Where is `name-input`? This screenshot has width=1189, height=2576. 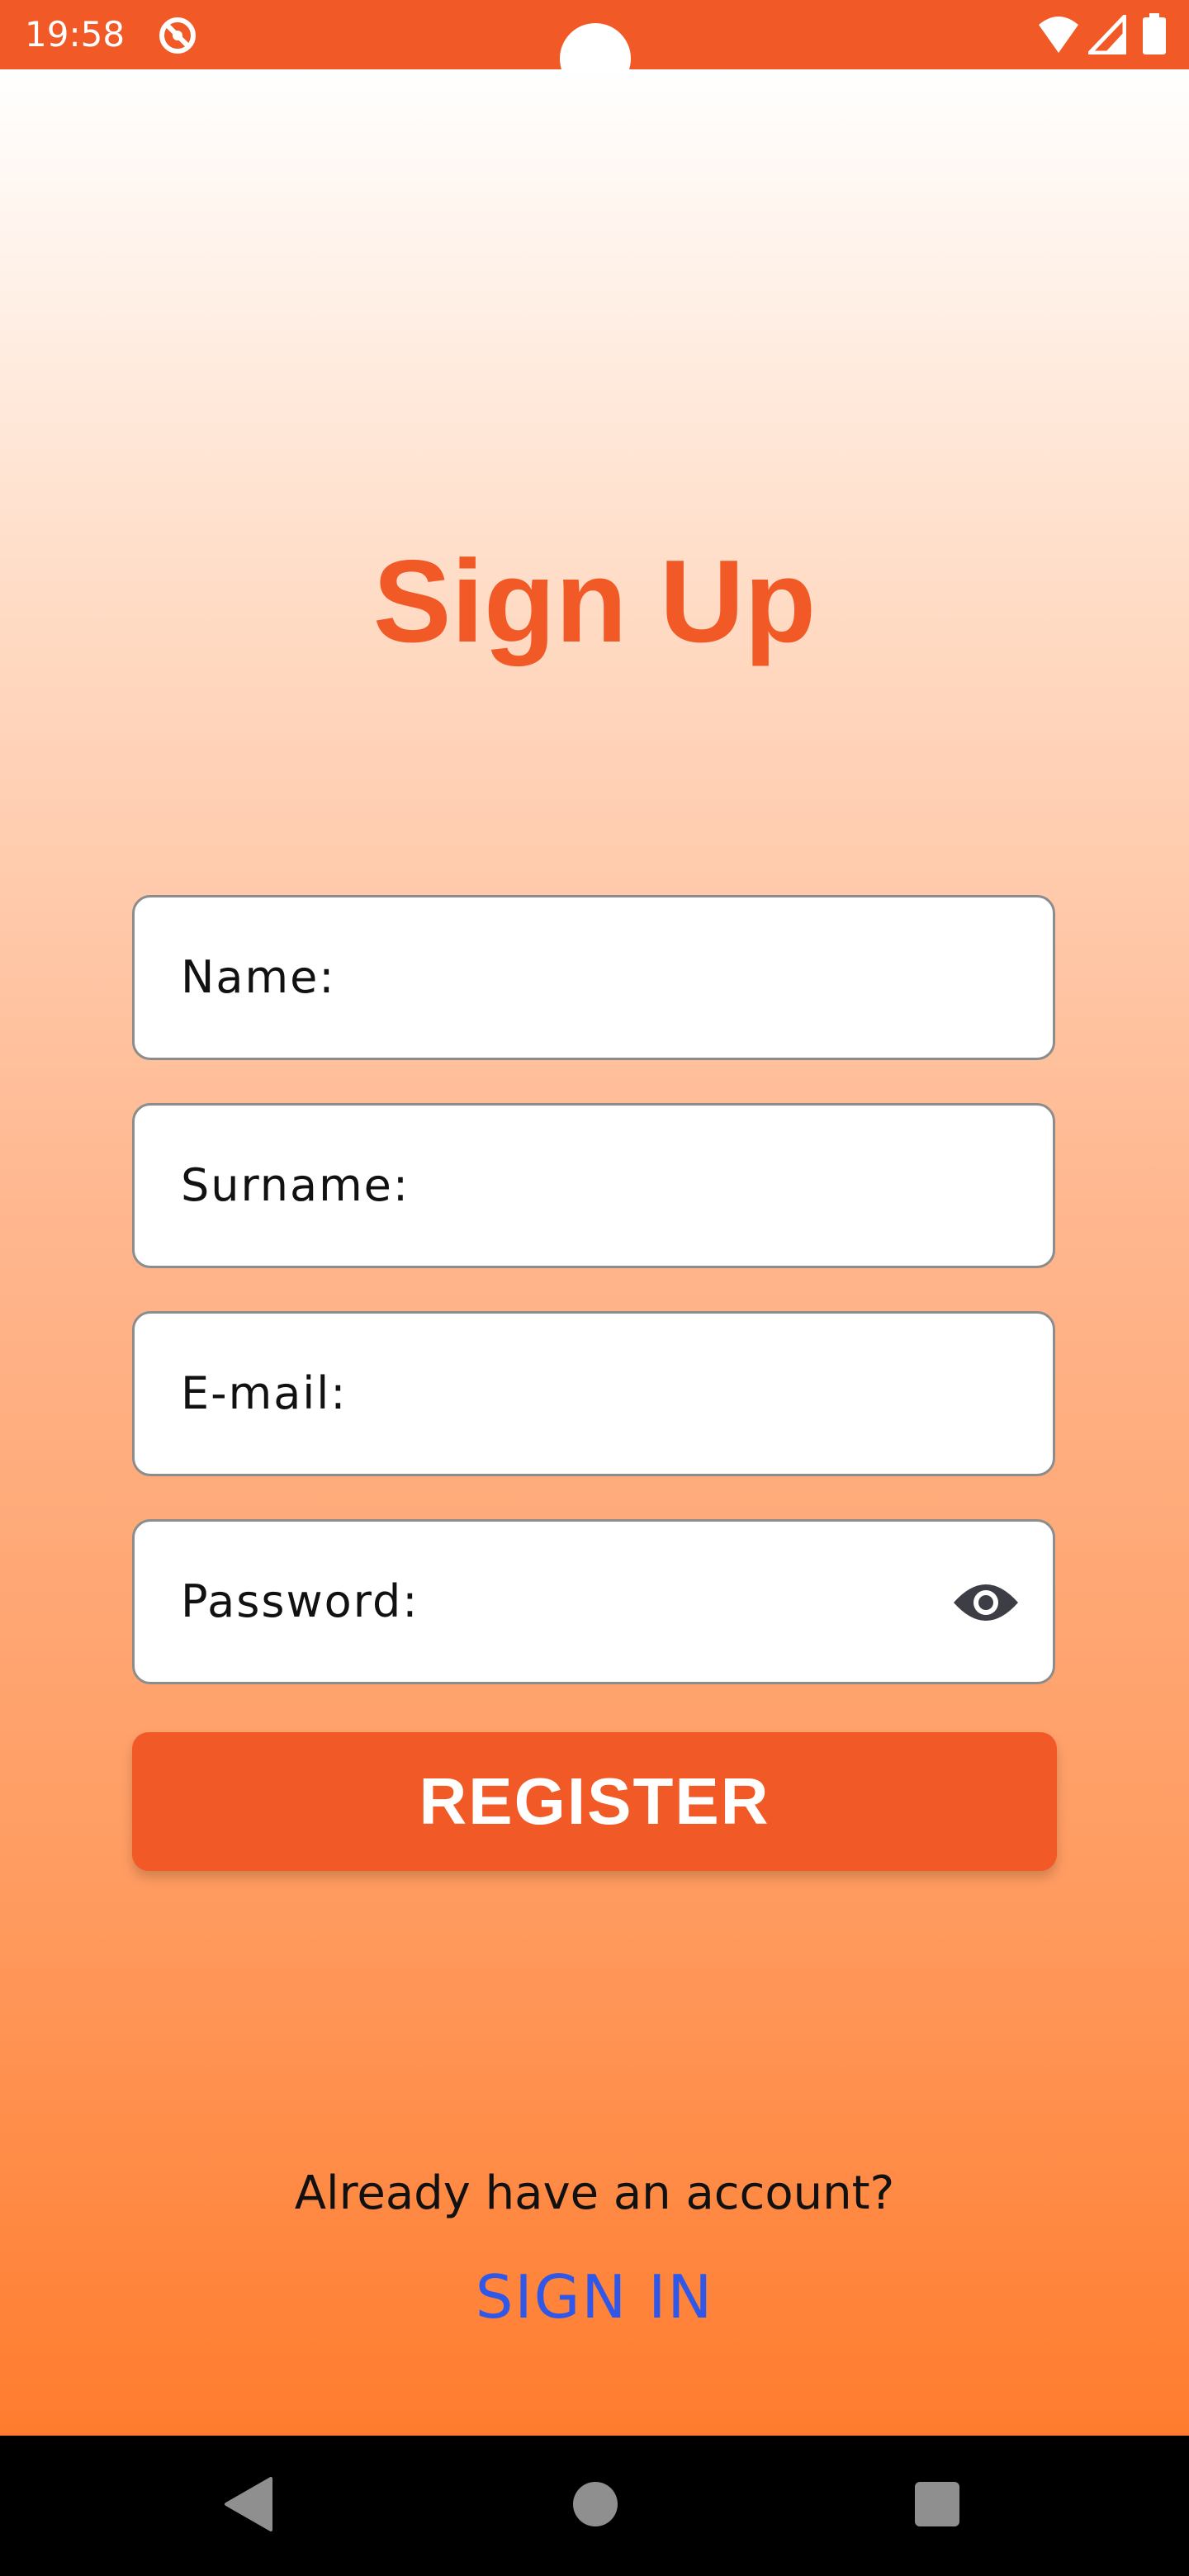
name-input is located at coordinates (594, 977).